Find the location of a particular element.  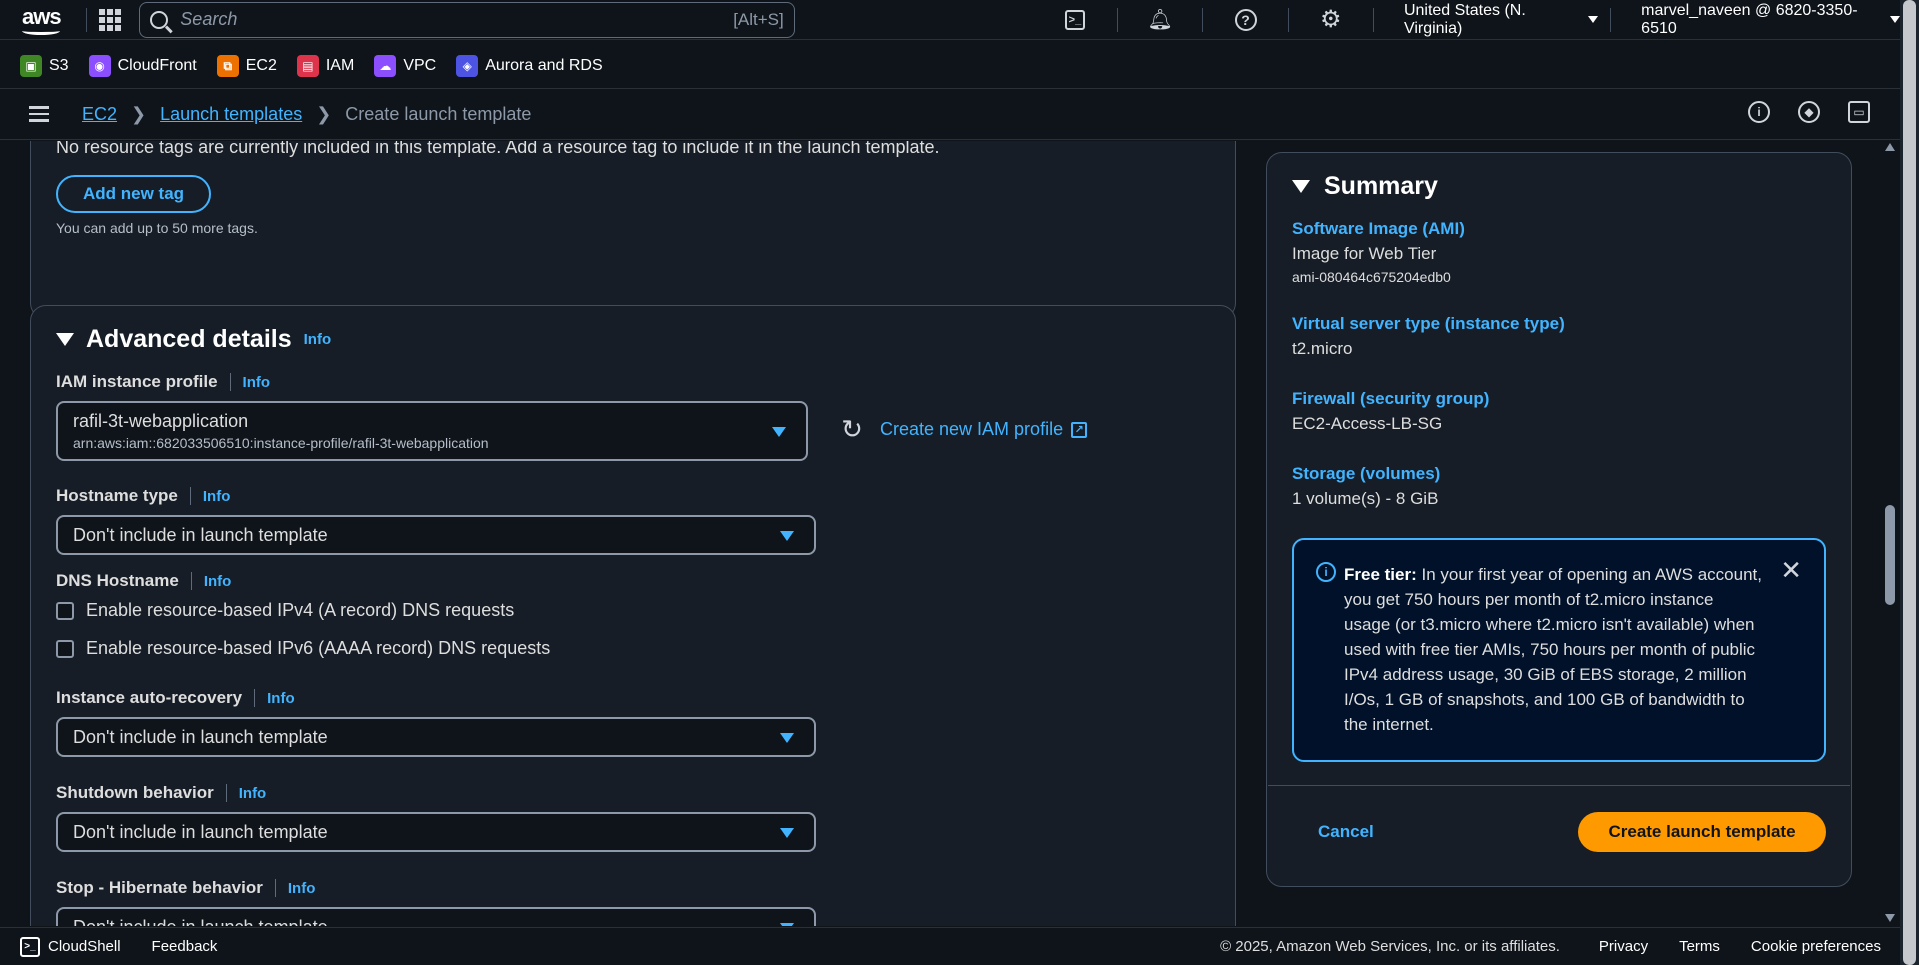

auto-recovery-select: Don't include in launch template is located at coordinates (436, 737).